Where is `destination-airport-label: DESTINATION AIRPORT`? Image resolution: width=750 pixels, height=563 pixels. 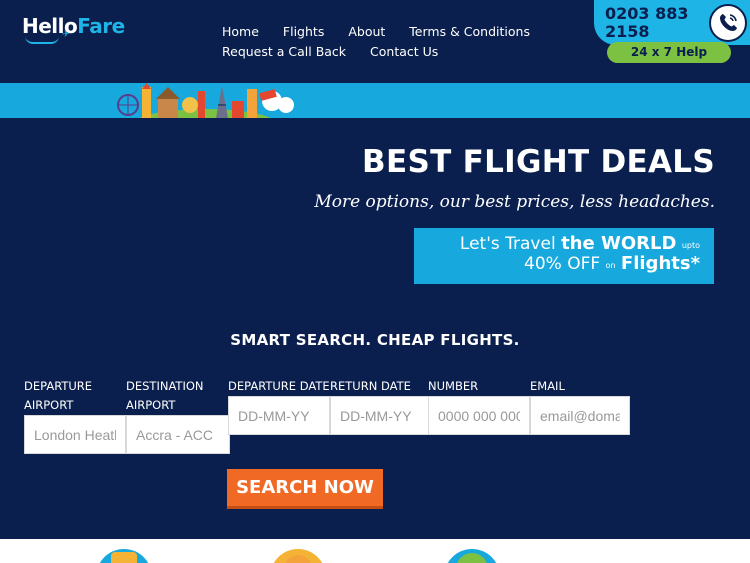
destination-airport-label: DESTINATION AIRPORT is located at coordinates (165, 395).